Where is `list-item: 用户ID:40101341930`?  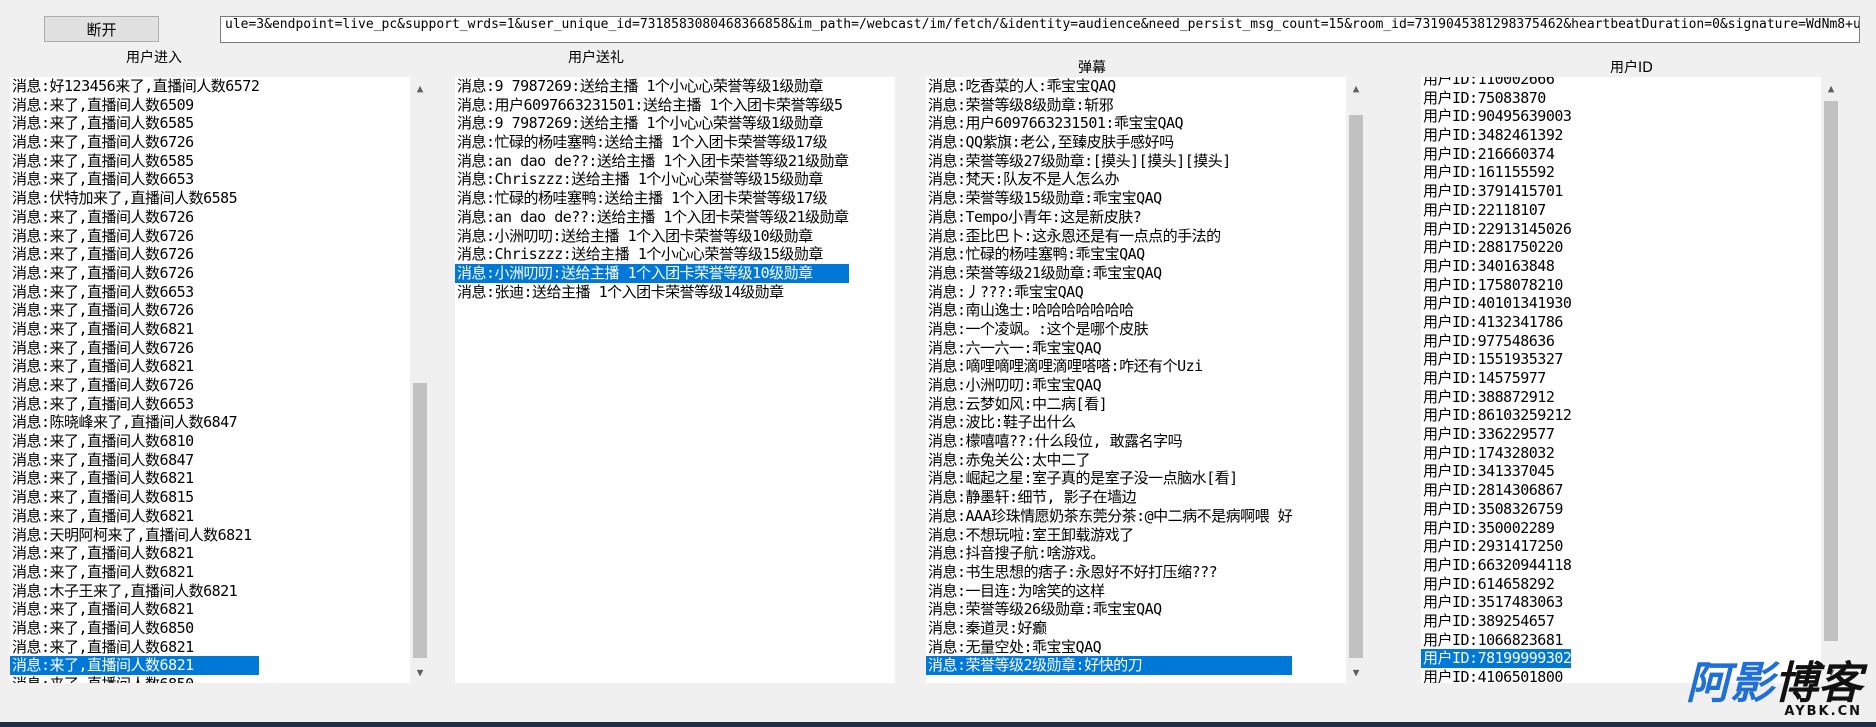 list-item: 用户ID:40101341930 is located at coordinates (1496, 303).